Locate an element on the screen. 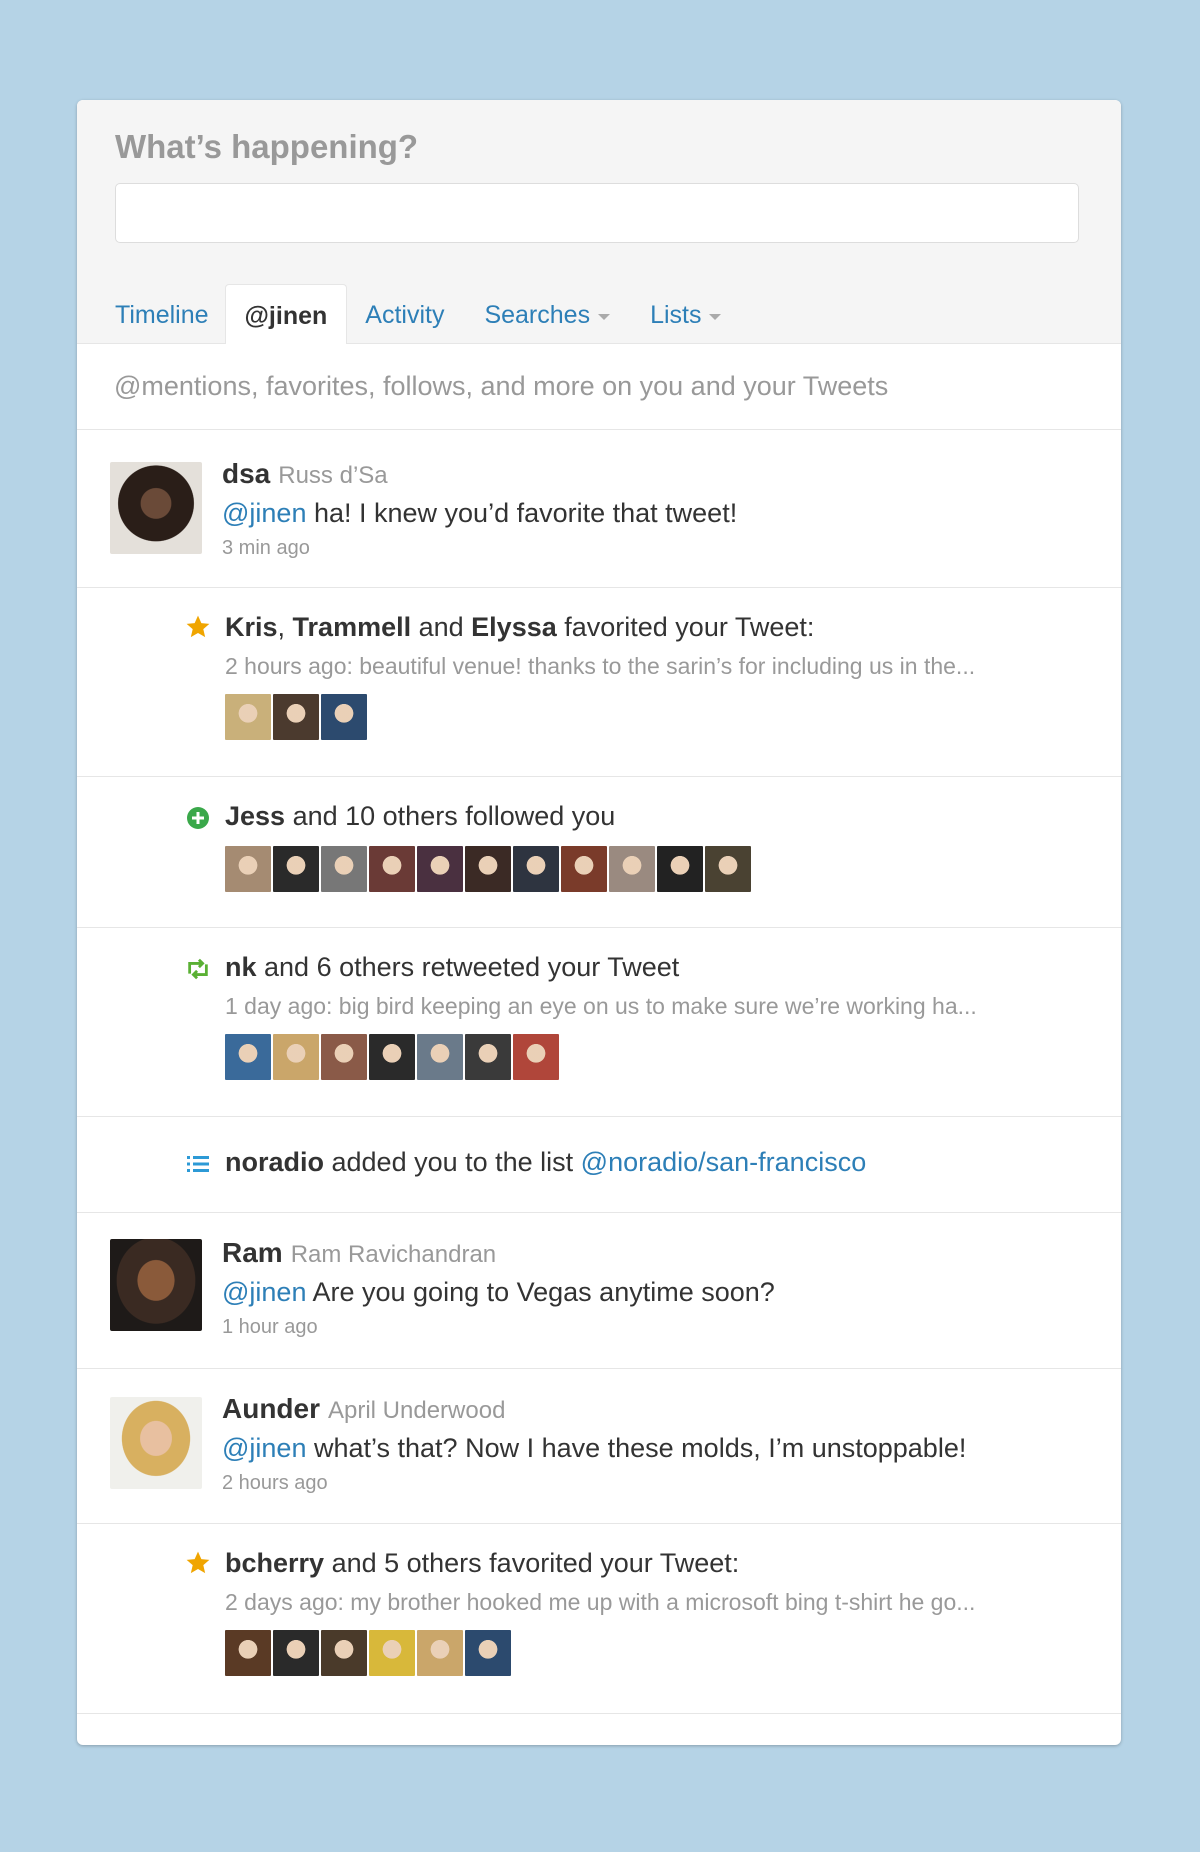 This screenshot has height=1852, width=1200. compose-title: What’s happening? is located at coordinates (267, 146).